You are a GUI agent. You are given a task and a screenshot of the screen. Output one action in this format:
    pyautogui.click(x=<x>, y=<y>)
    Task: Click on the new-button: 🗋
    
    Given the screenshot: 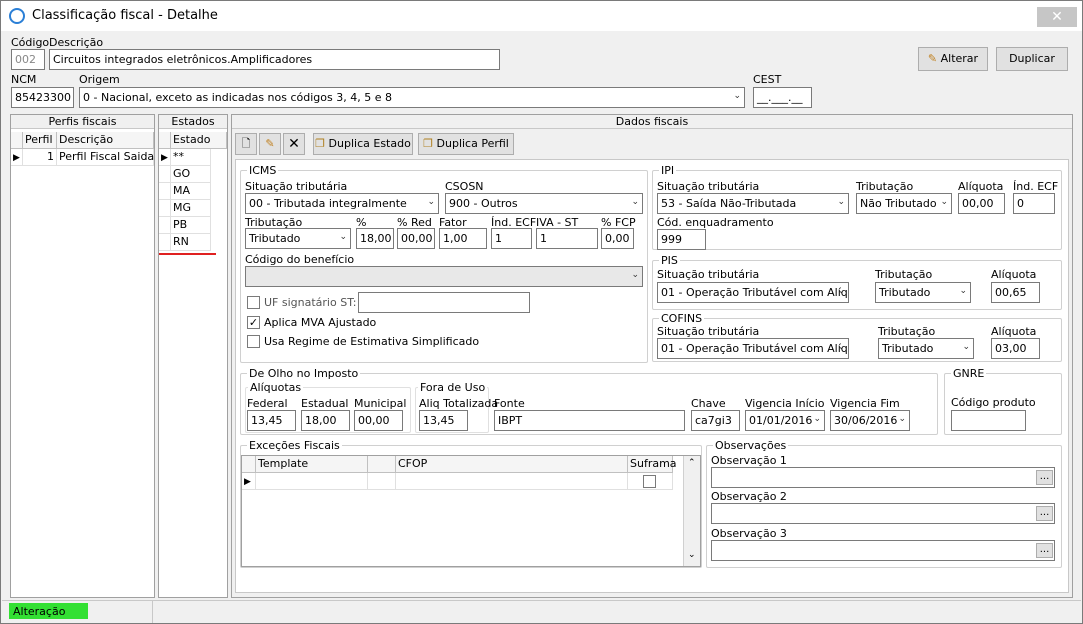 What is the action you would take?
    pyautogui.click(x=246, y=144)
    